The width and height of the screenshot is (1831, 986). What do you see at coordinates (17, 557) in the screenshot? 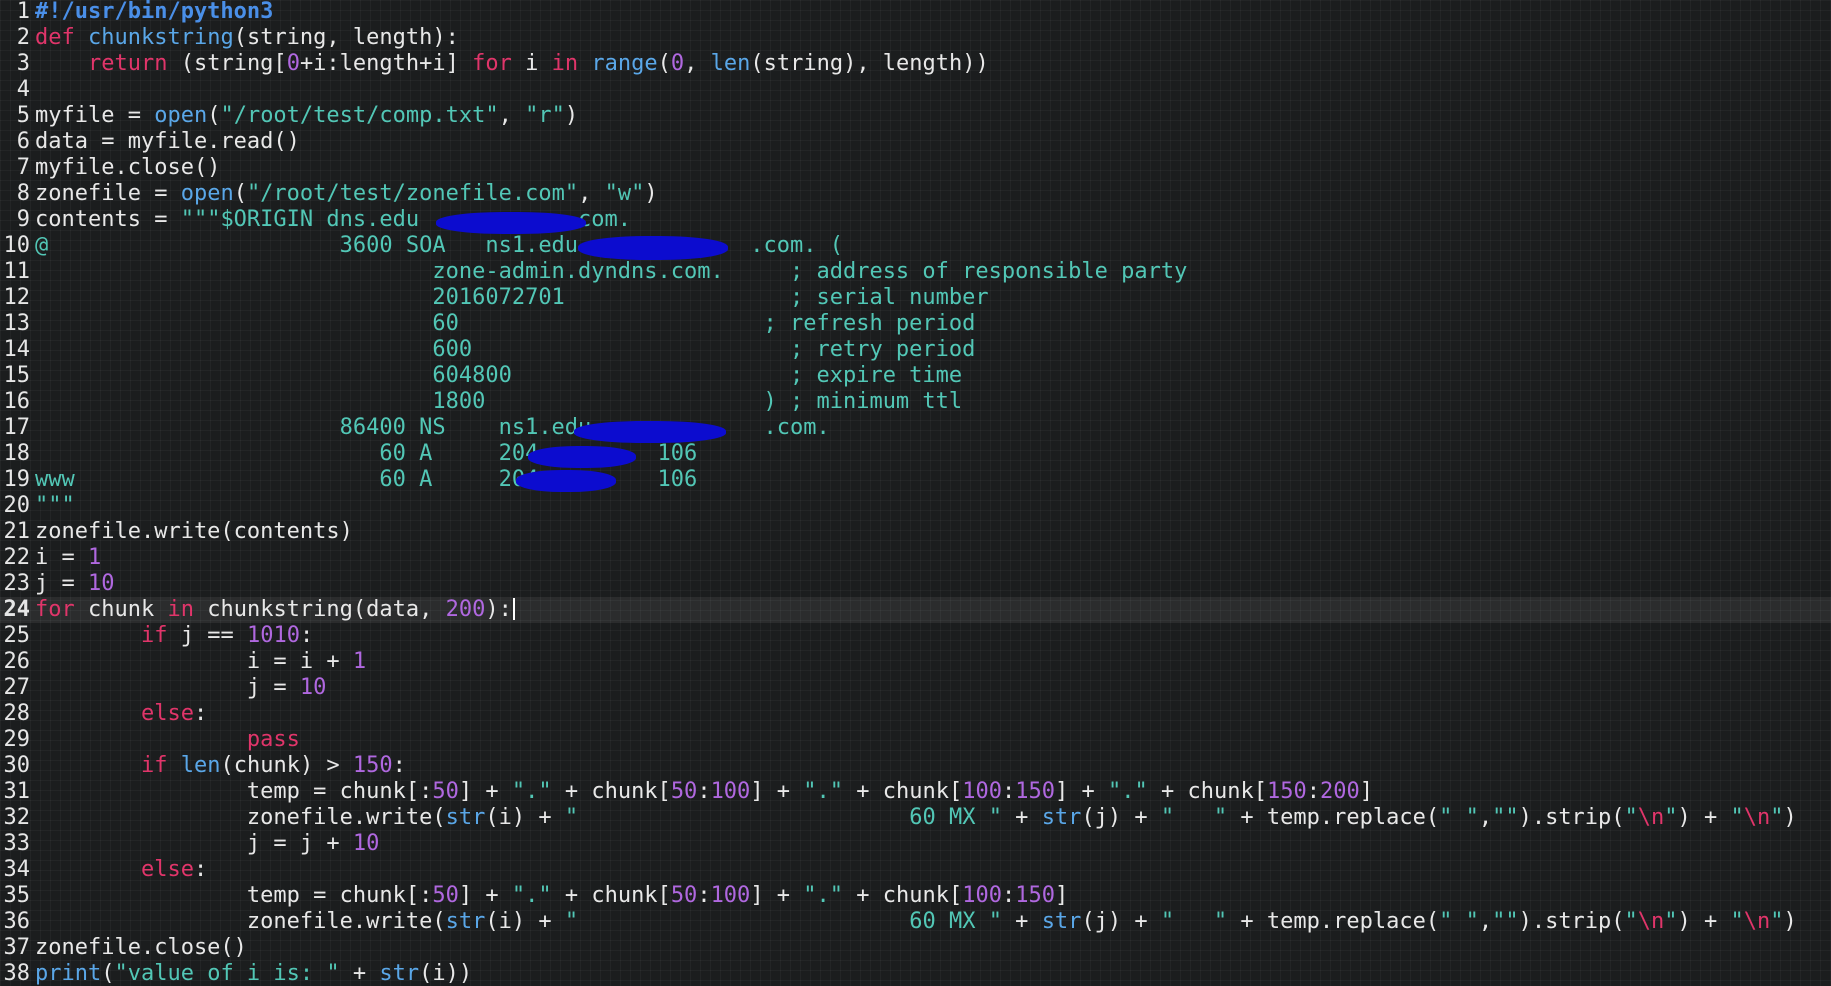
I see `line-number: 22` at bounding box center [17, 557].